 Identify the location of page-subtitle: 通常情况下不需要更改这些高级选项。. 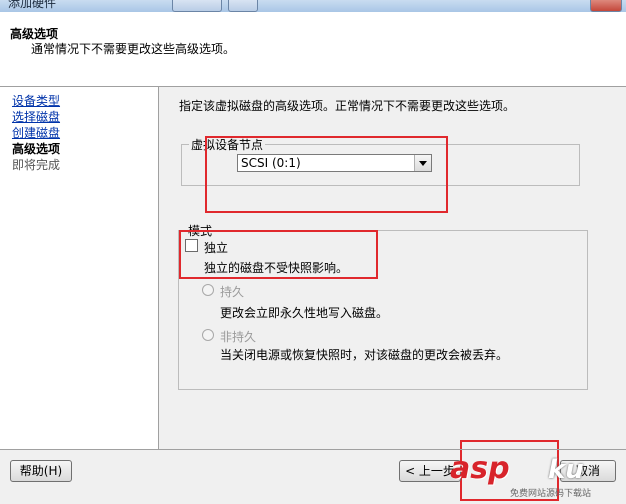
(133, 49).